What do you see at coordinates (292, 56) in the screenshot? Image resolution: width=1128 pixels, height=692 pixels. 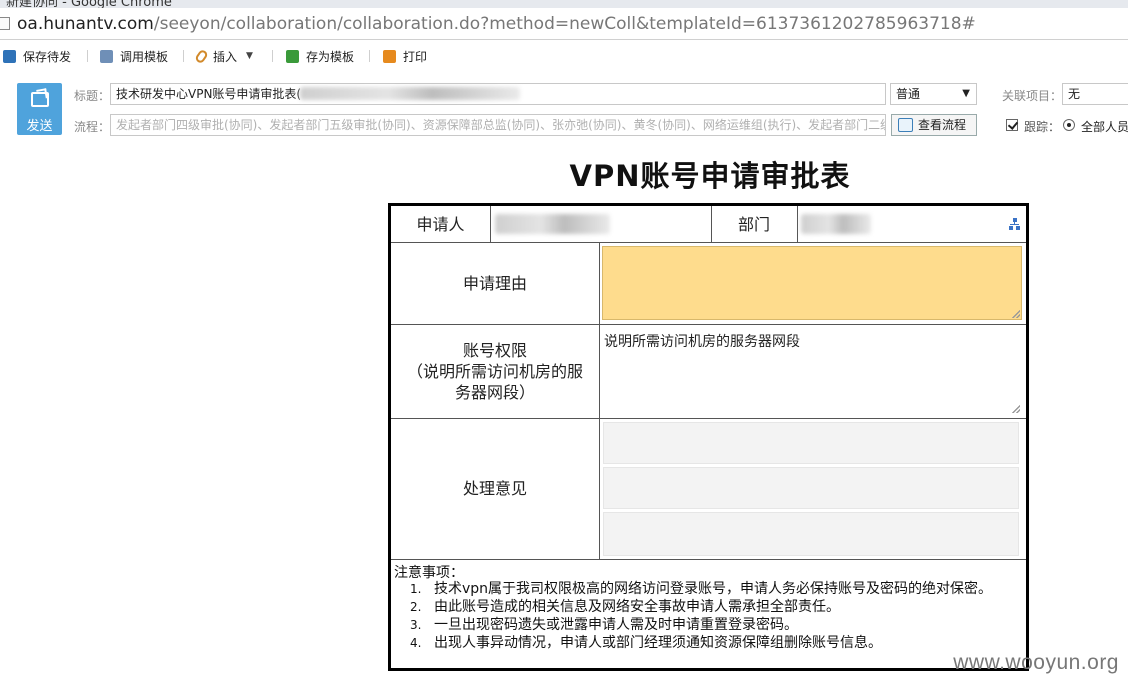 I see `save-template-icon` at bounding box center [292, 56].